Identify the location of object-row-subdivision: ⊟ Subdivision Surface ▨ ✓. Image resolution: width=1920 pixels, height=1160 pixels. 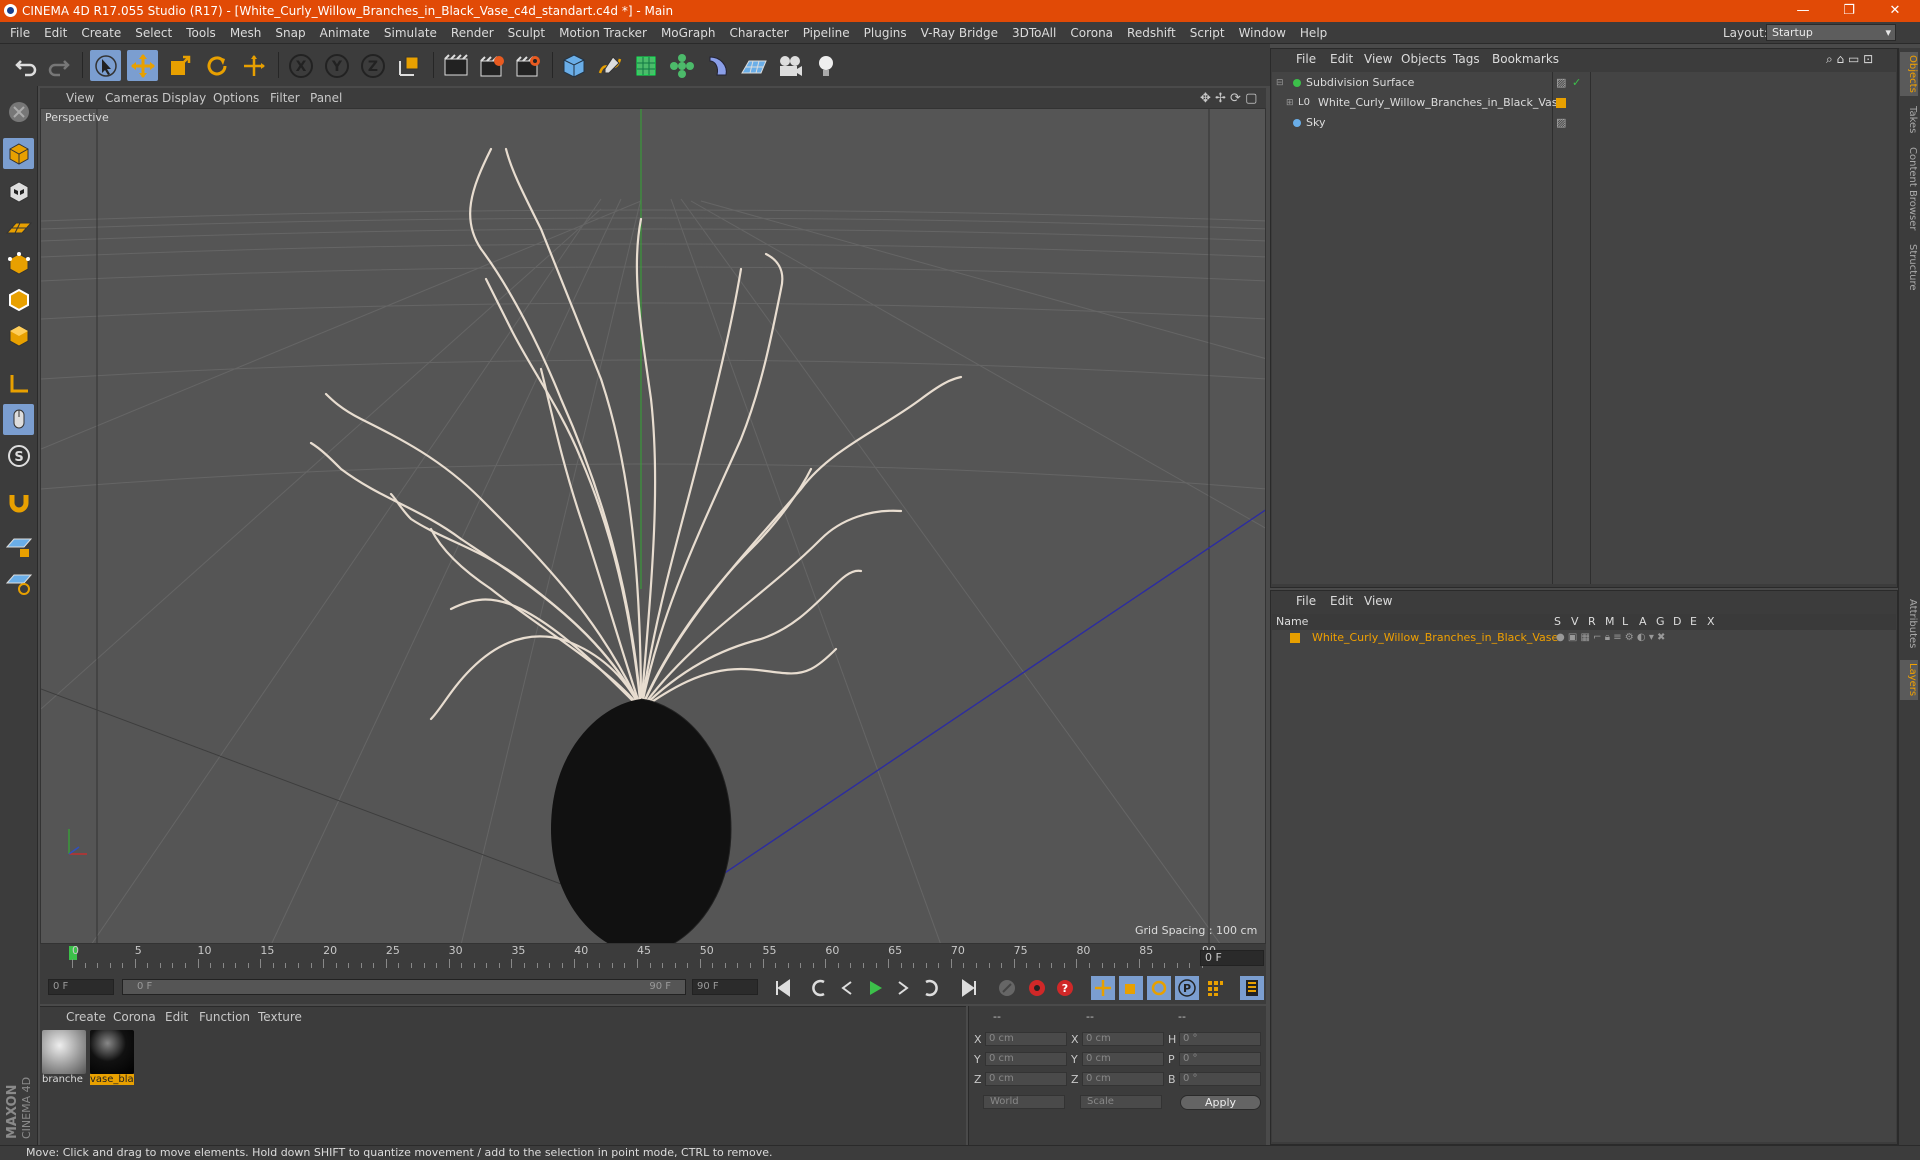
(1584, 83).